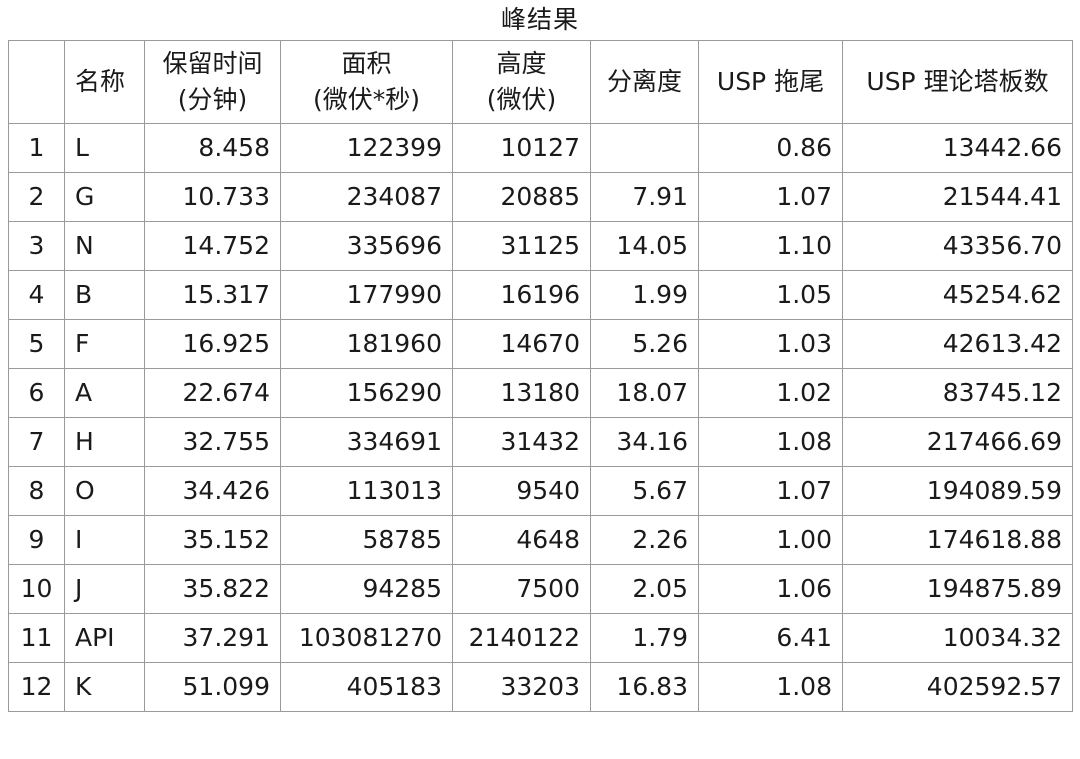 The image size is (1080, 759). Describe the element at coordinates (770, 344) in the screenshot. I see `cell-usp-tailing: 1.03` at that location.